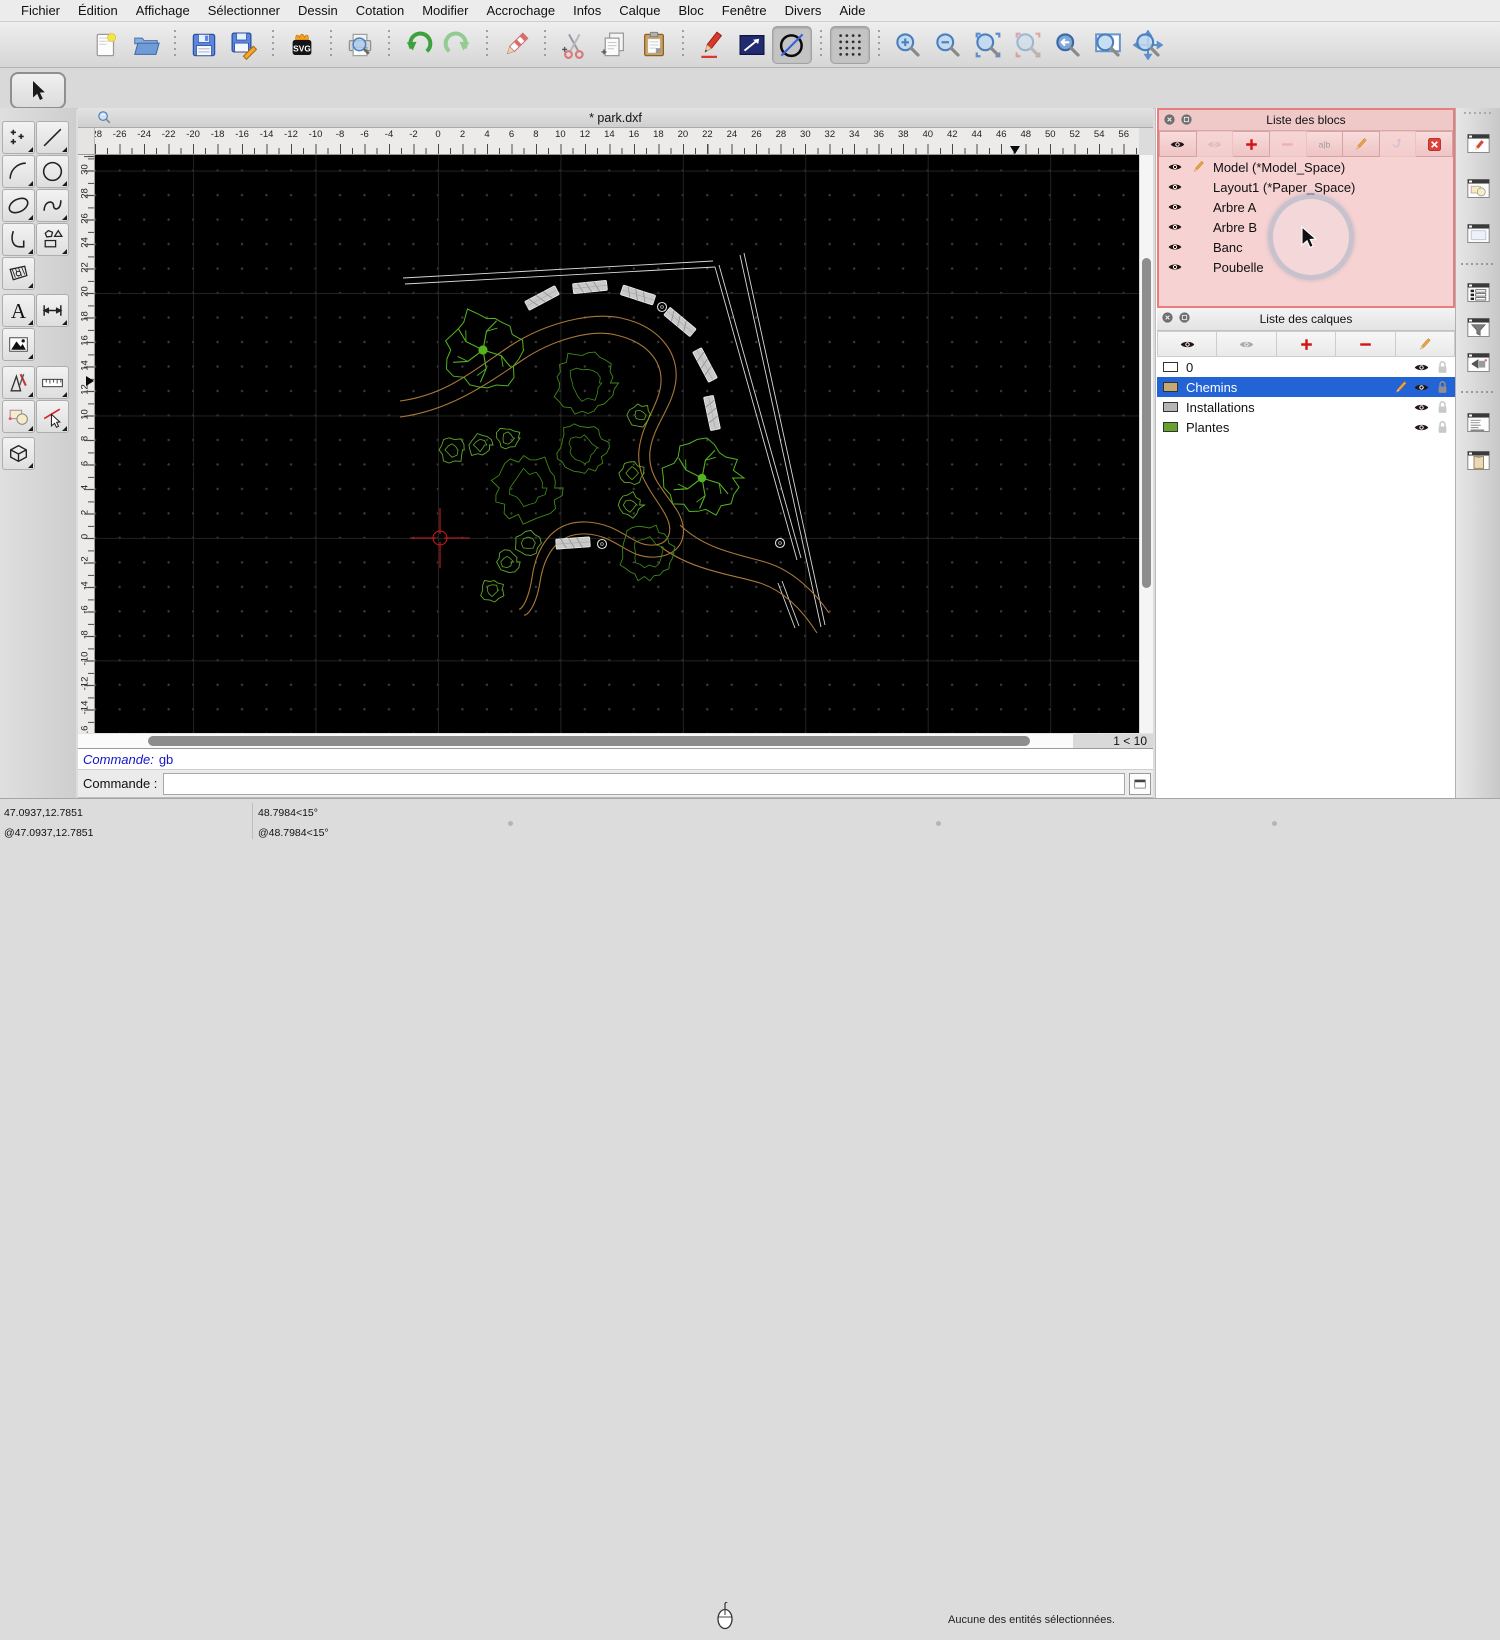 The image size is (1500, 1640). What do you see at coordinates (445, 10) in the screenshot?
I see `menu-modifier: Modifier` at bounding box center [445, 10].